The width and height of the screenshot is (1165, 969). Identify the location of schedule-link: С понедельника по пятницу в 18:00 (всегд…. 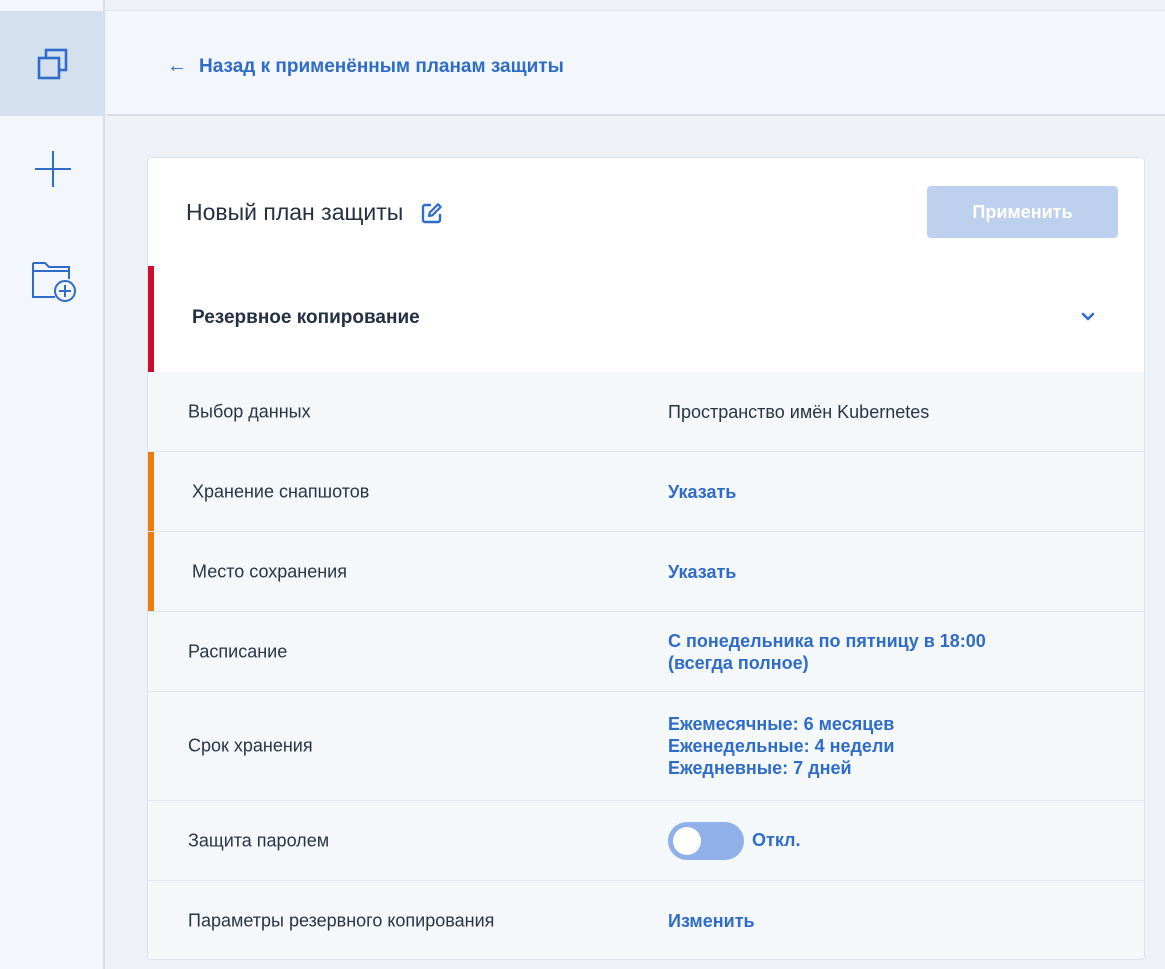
(827, 652).